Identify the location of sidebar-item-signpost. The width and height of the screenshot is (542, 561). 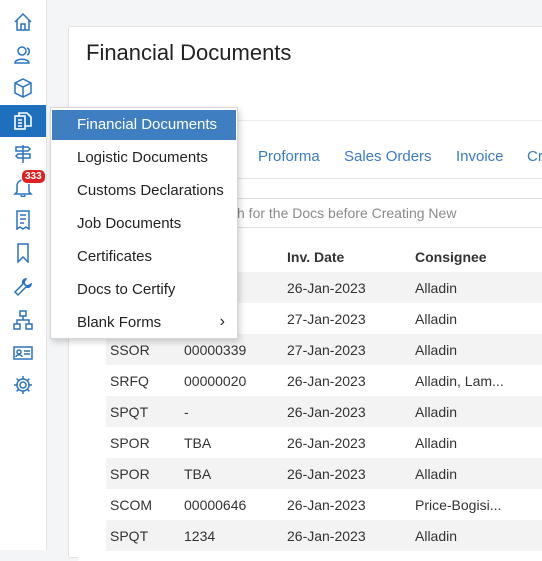
(23, 154).